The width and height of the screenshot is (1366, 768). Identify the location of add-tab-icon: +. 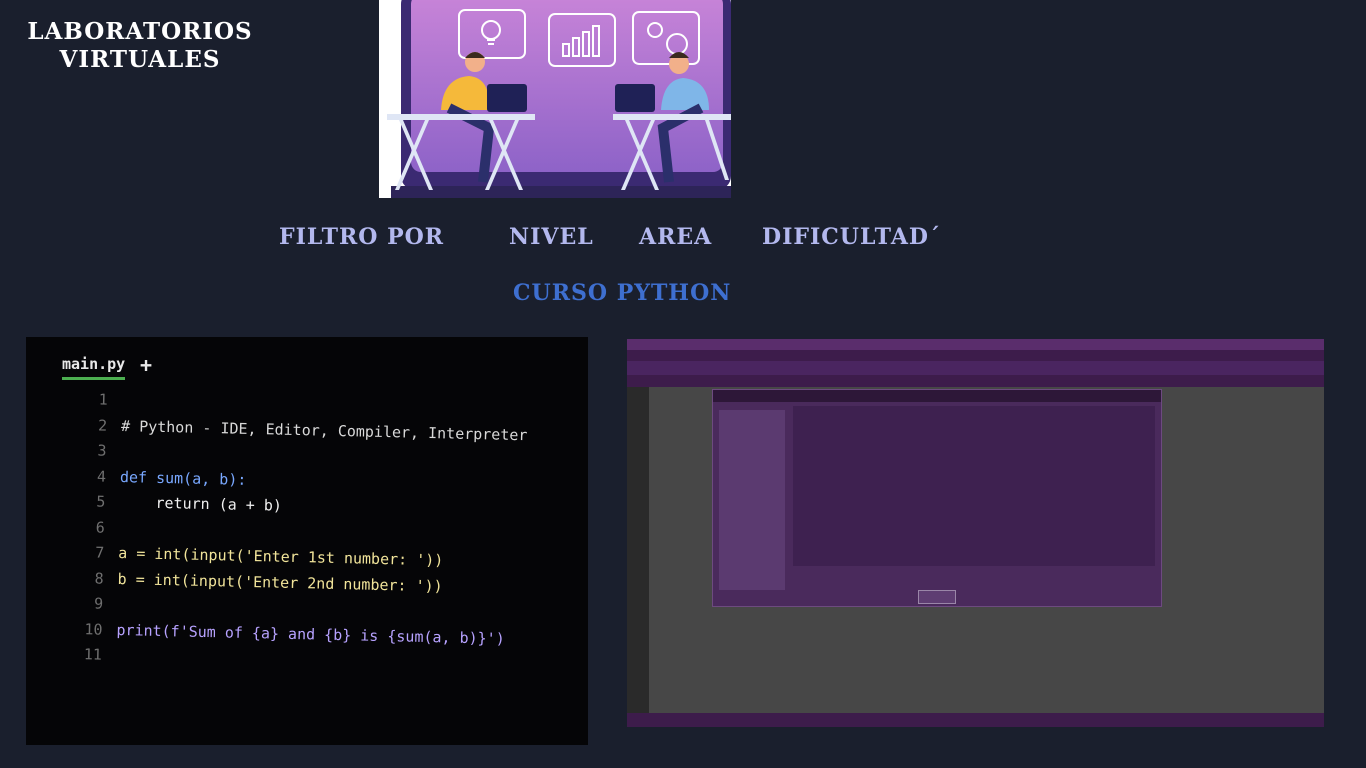
(146, 365).